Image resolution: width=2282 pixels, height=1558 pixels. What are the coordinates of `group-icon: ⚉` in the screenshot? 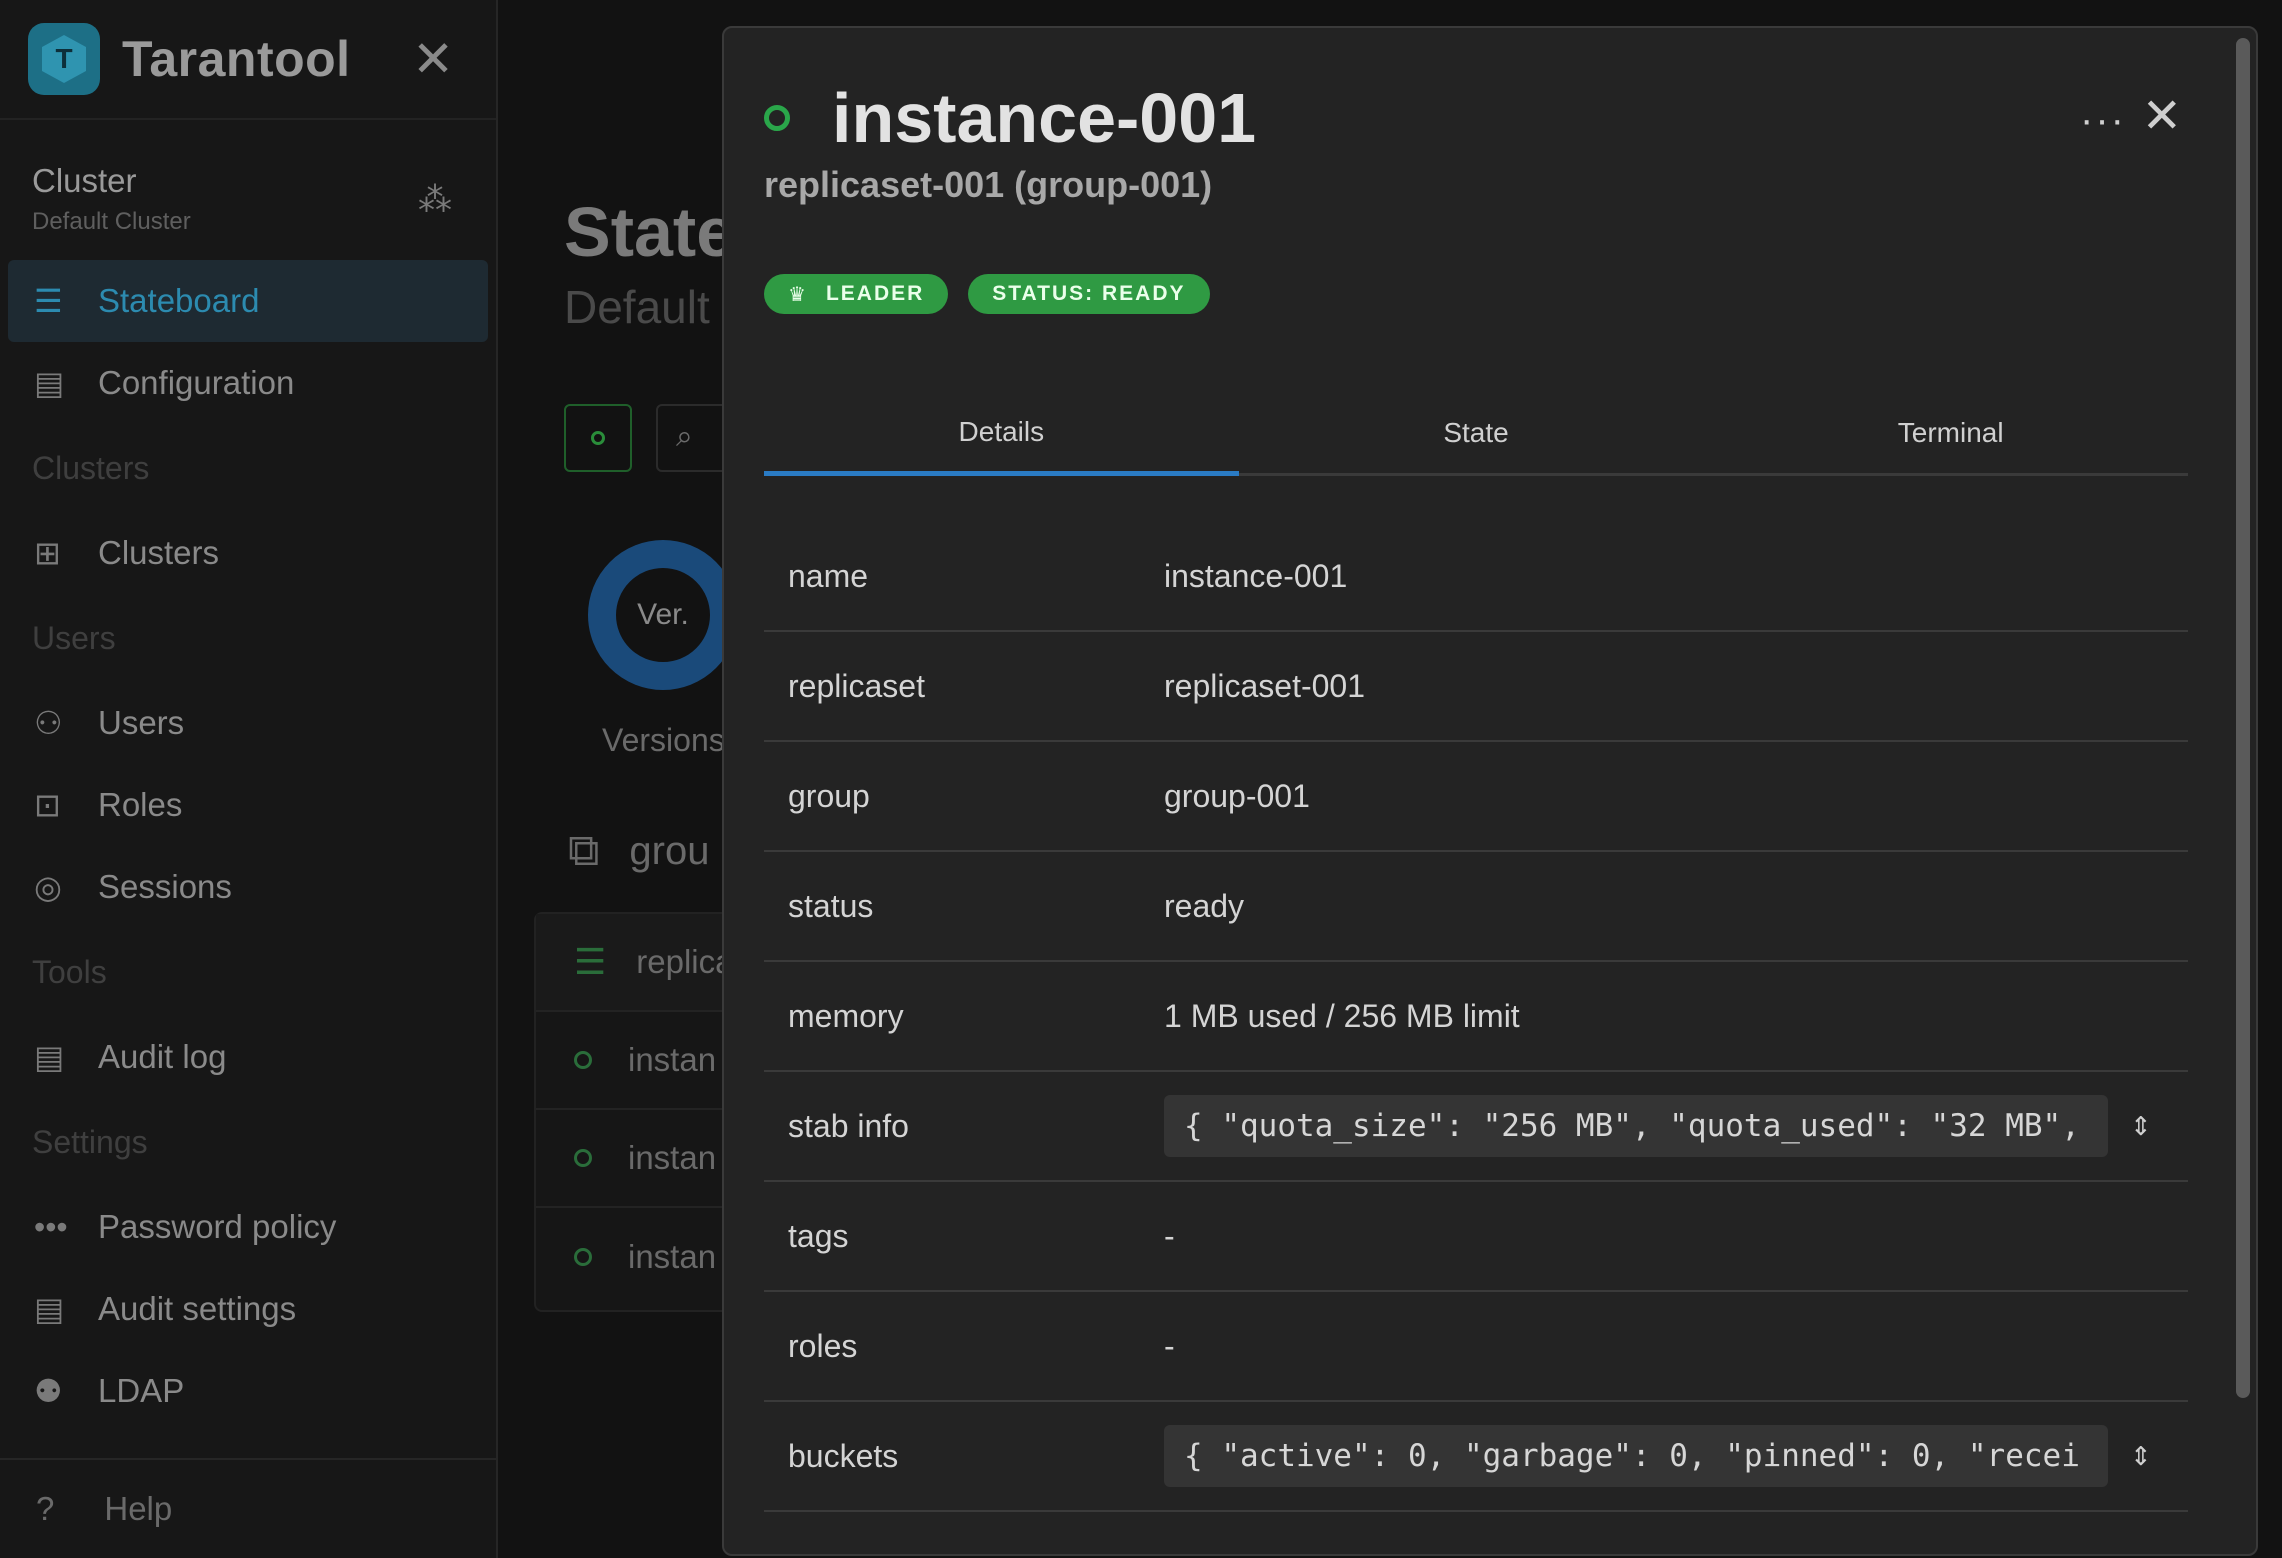 It's located at (48, 1391).